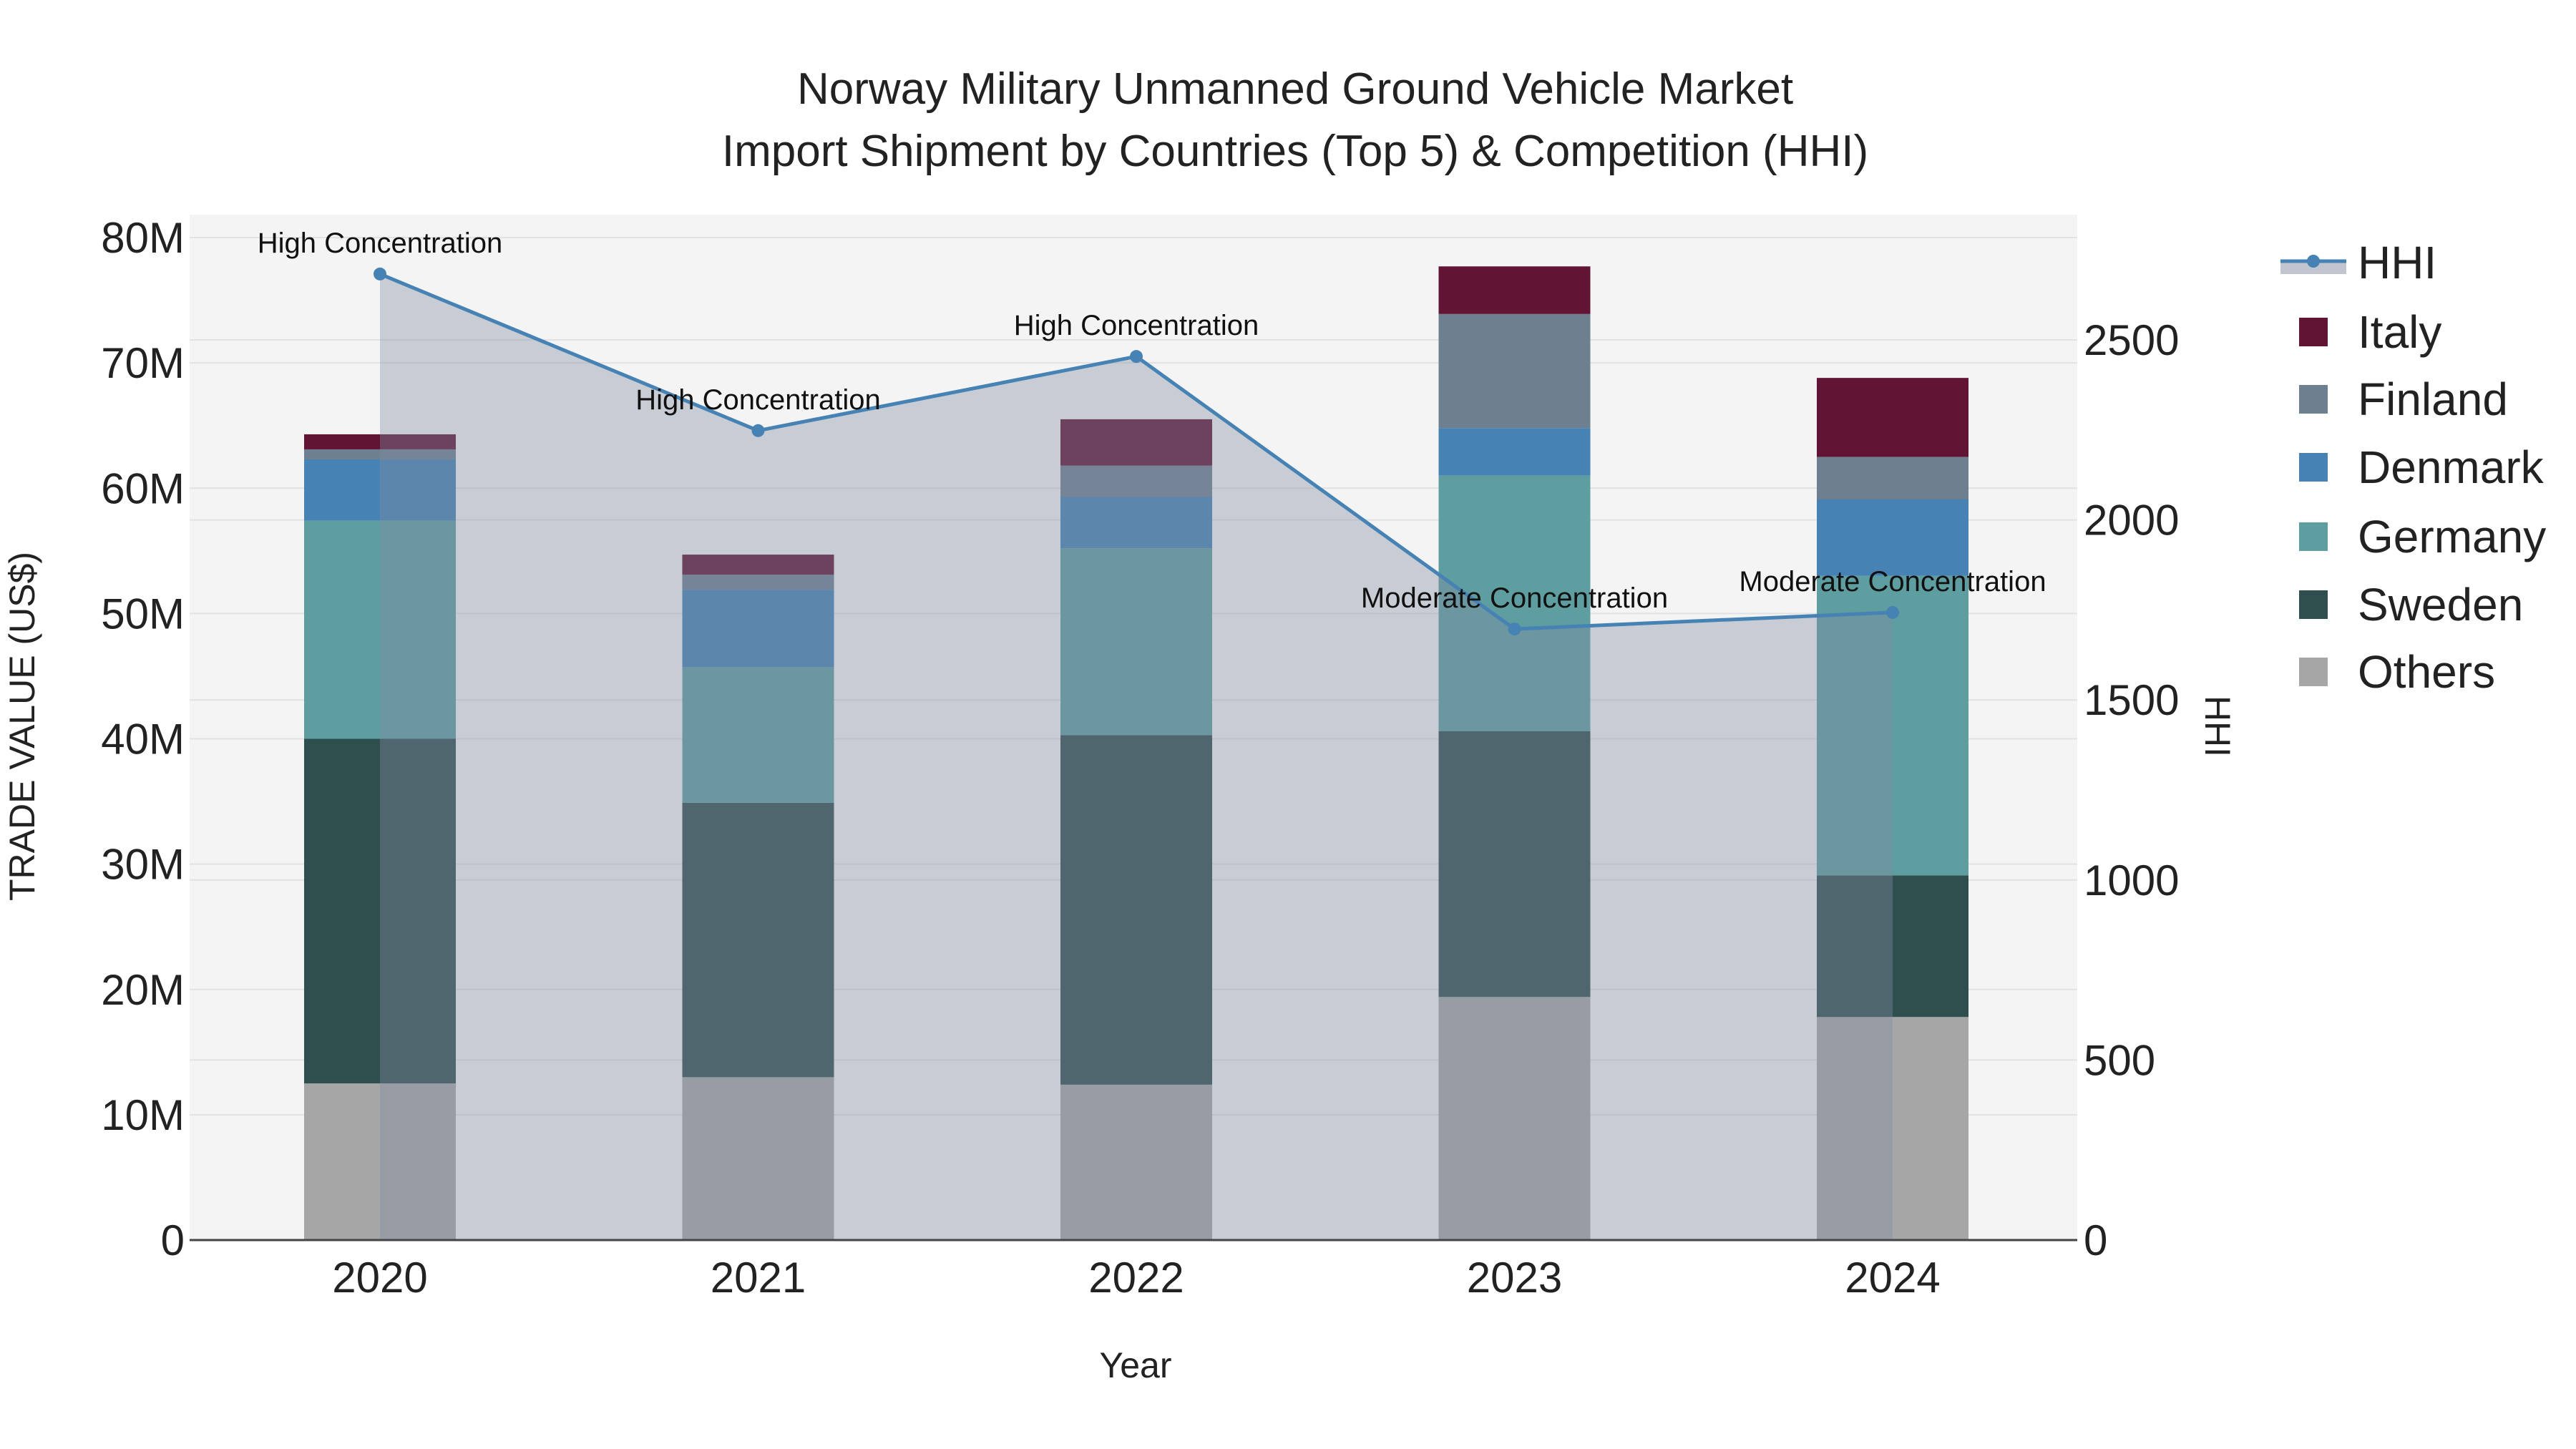 The height and width of the screenshot is (1449, 2576). I want to click on y2-tick-label: 1000, so click(2131, 880).